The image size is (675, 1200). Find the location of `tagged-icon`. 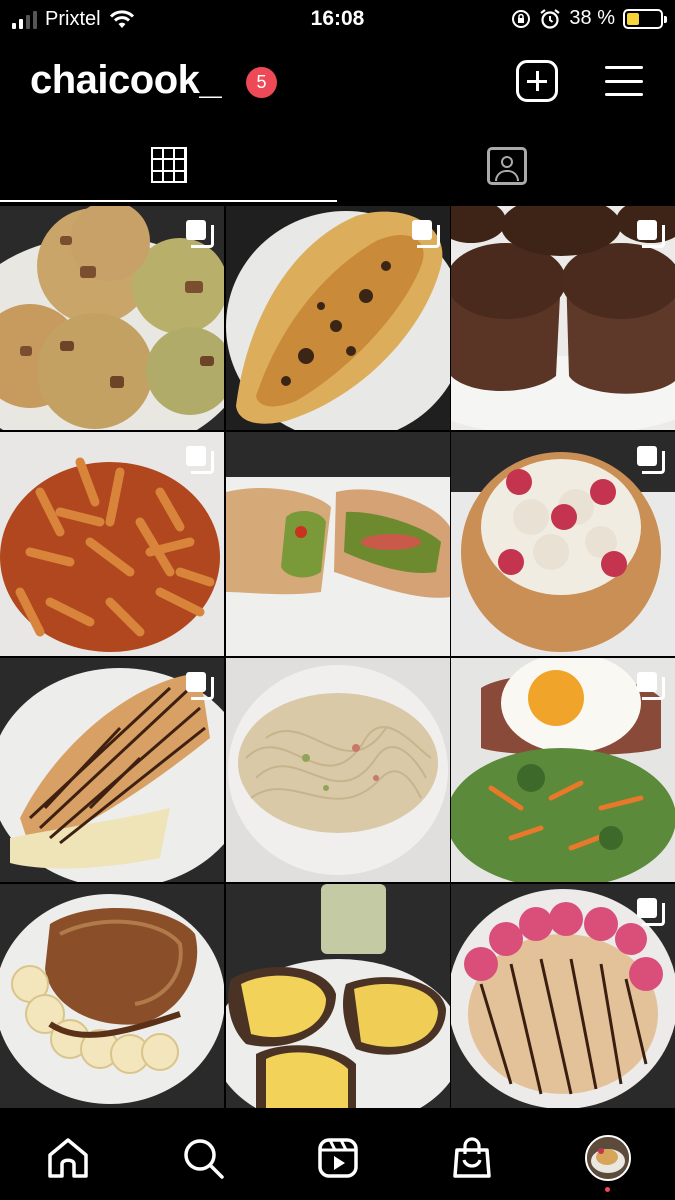

tagged-icon is located at coordinates (506, 166).